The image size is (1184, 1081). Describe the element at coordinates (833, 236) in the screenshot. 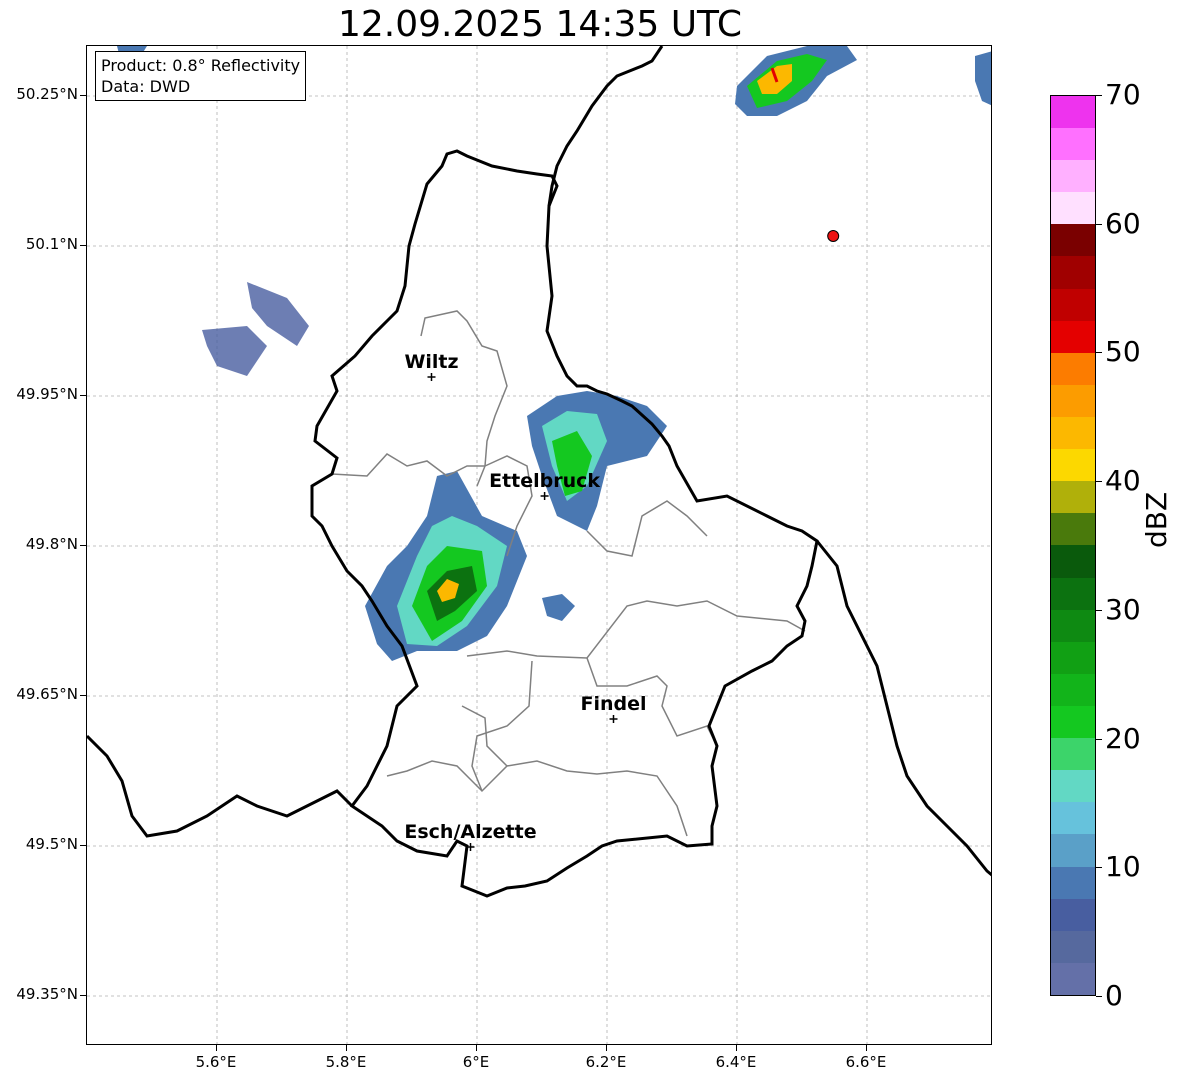

I see `radar-site-marker` at that location.